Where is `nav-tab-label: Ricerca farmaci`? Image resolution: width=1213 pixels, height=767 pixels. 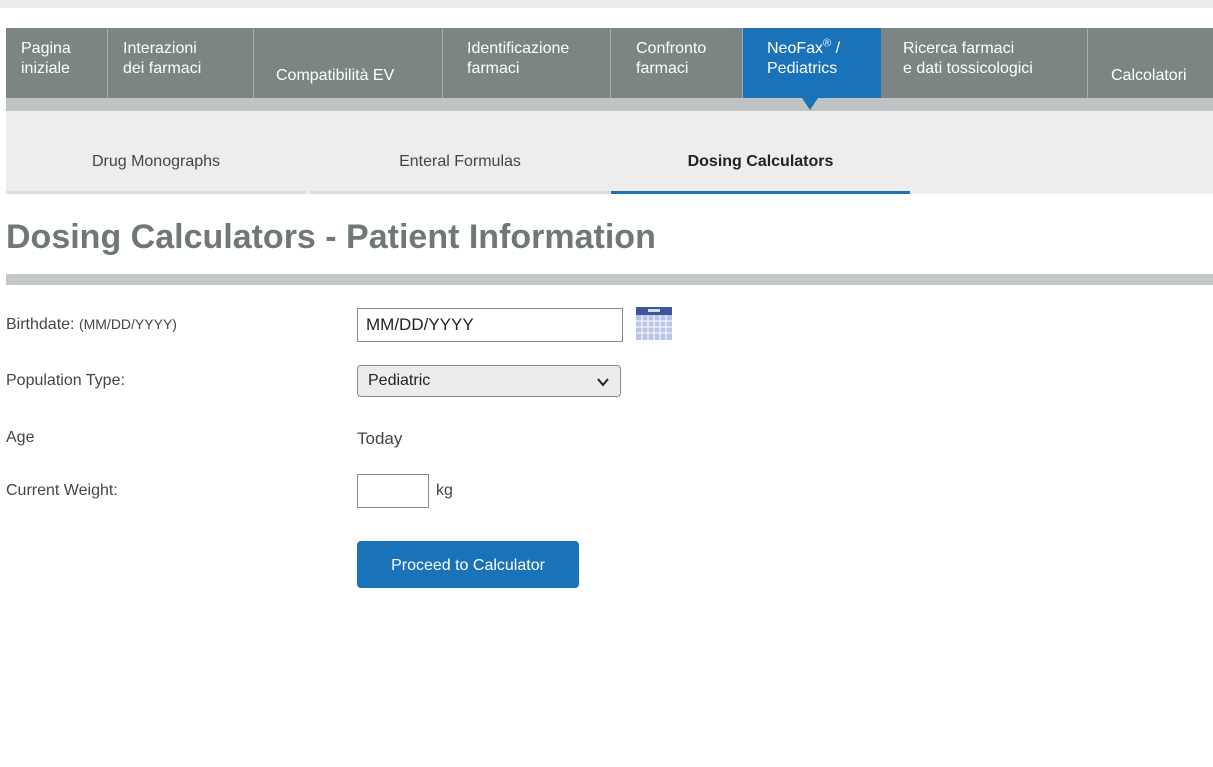
nav-tab-label: Ricerca farmaci is located at coordinates (959, 48).